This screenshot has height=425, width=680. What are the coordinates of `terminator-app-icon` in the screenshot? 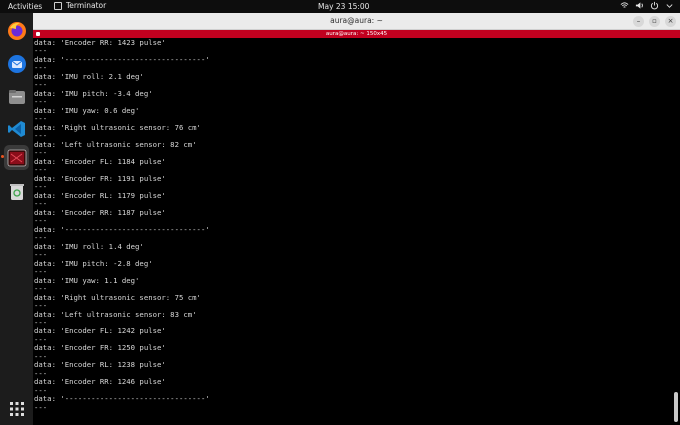 It's located at (58, 5).